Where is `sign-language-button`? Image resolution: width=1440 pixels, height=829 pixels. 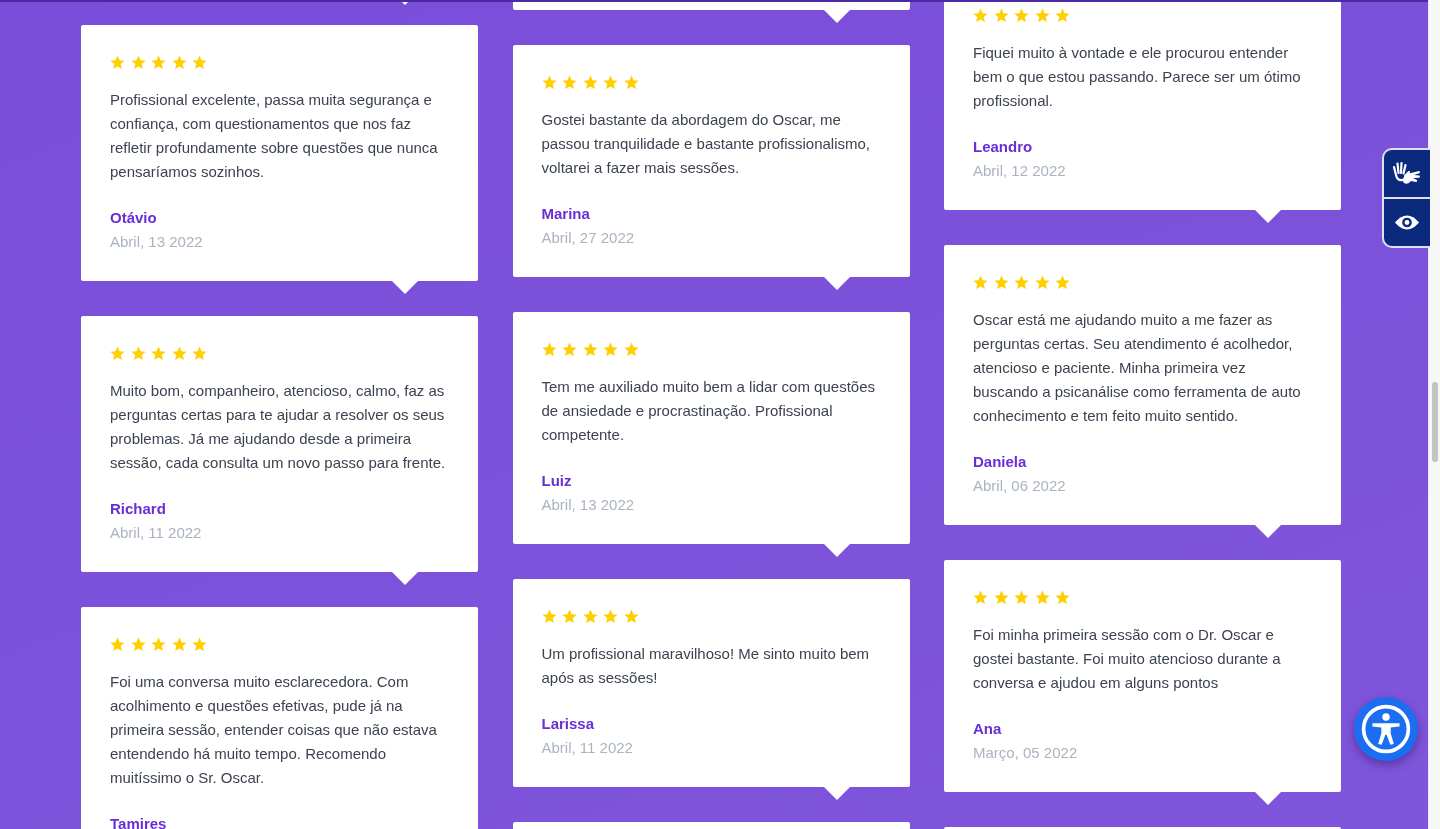
sign-language-button is located at coordinates (1406, 173).